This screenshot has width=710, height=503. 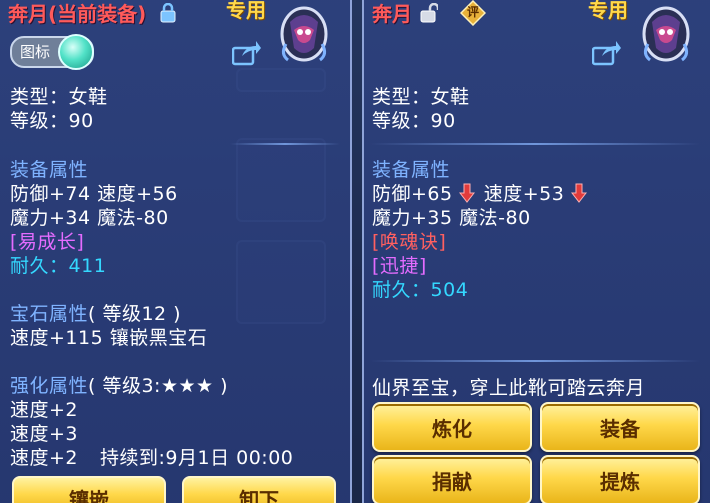 I want to click on attr-line: 魔力+35 魔法-80, so click(x=451, y=218).